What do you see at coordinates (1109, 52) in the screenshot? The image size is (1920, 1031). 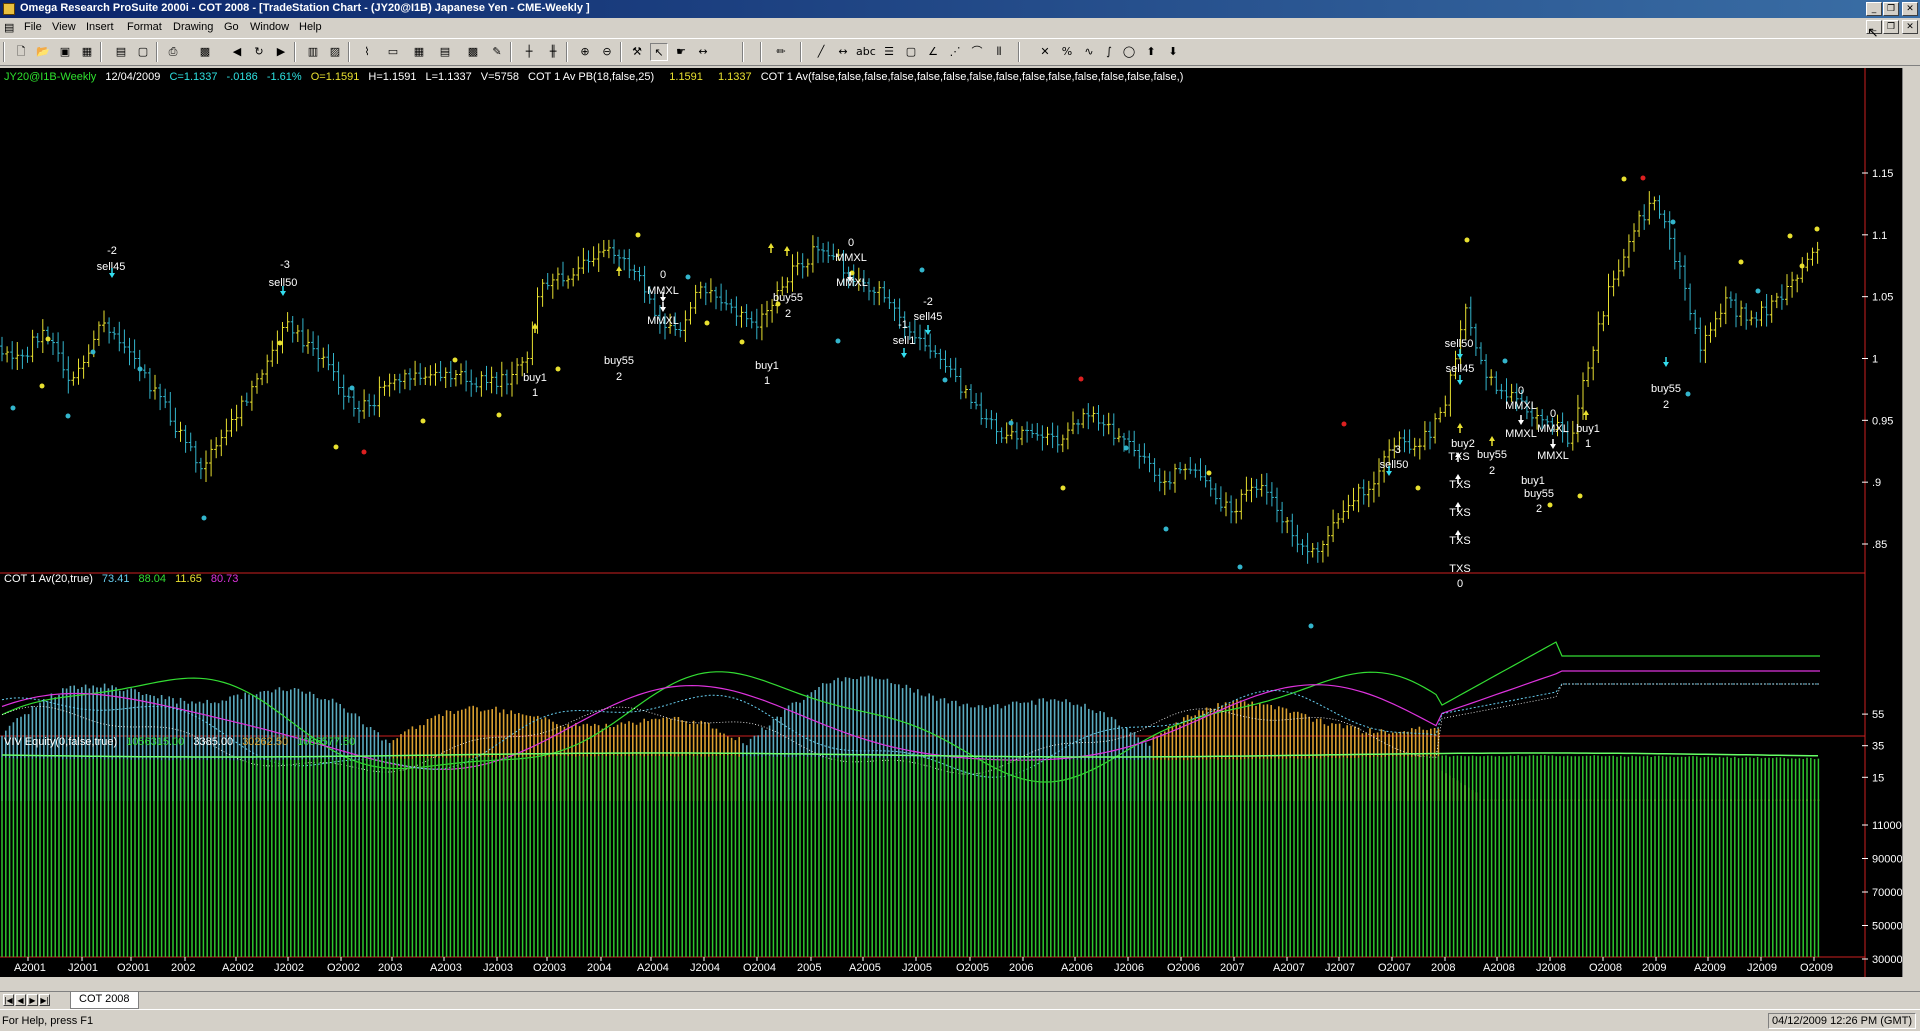 I see `curve-icon: ∫` at bounding box center [1109, 52].